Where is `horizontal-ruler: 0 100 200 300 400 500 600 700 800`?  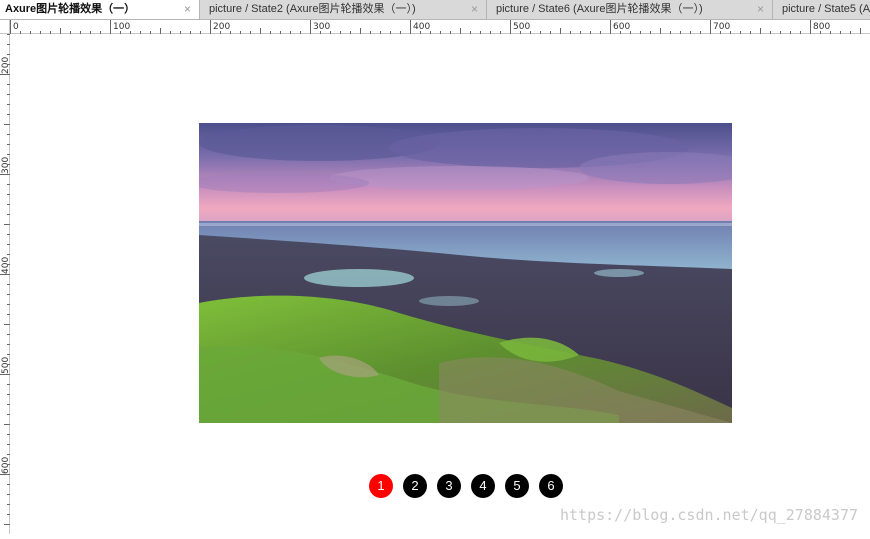 horizontal-ruler: 0 100 200 300 400 500 600 700 800 is located at coordinates (440, 27).